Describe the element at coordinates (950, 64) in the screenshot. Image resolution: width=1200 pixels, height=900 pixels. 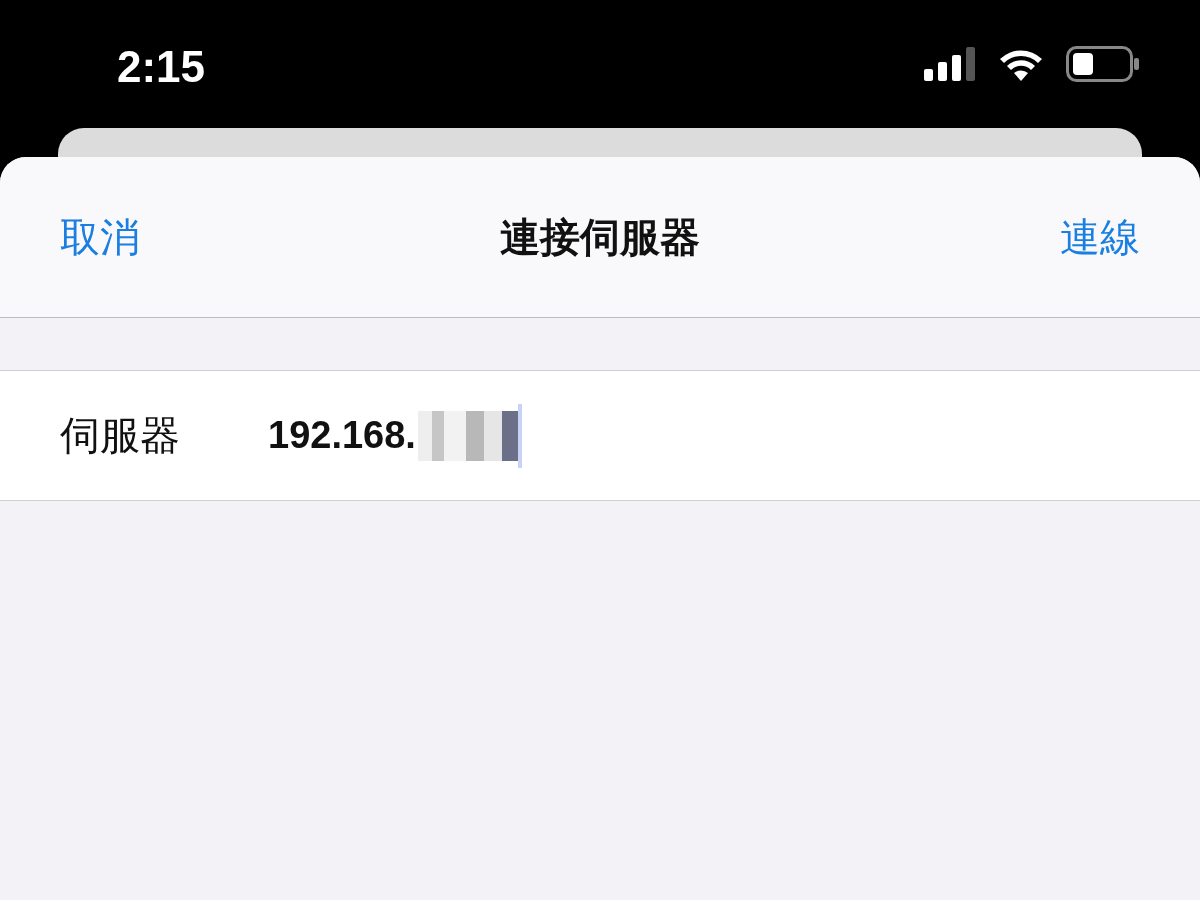
I see `signal-icon` at that location.